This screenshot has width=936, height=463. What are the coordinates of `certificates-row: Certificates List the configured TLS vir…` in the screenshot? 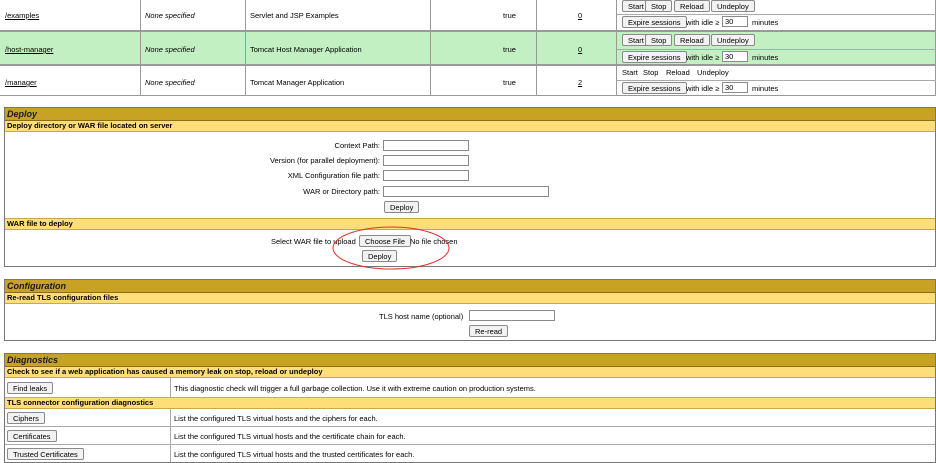 It's located at (470, 436).